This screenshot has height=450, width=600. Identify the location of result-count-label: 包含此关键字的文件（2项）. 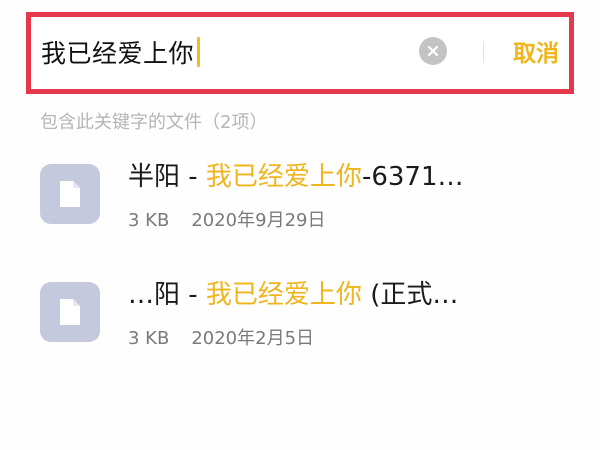
(154, 122).